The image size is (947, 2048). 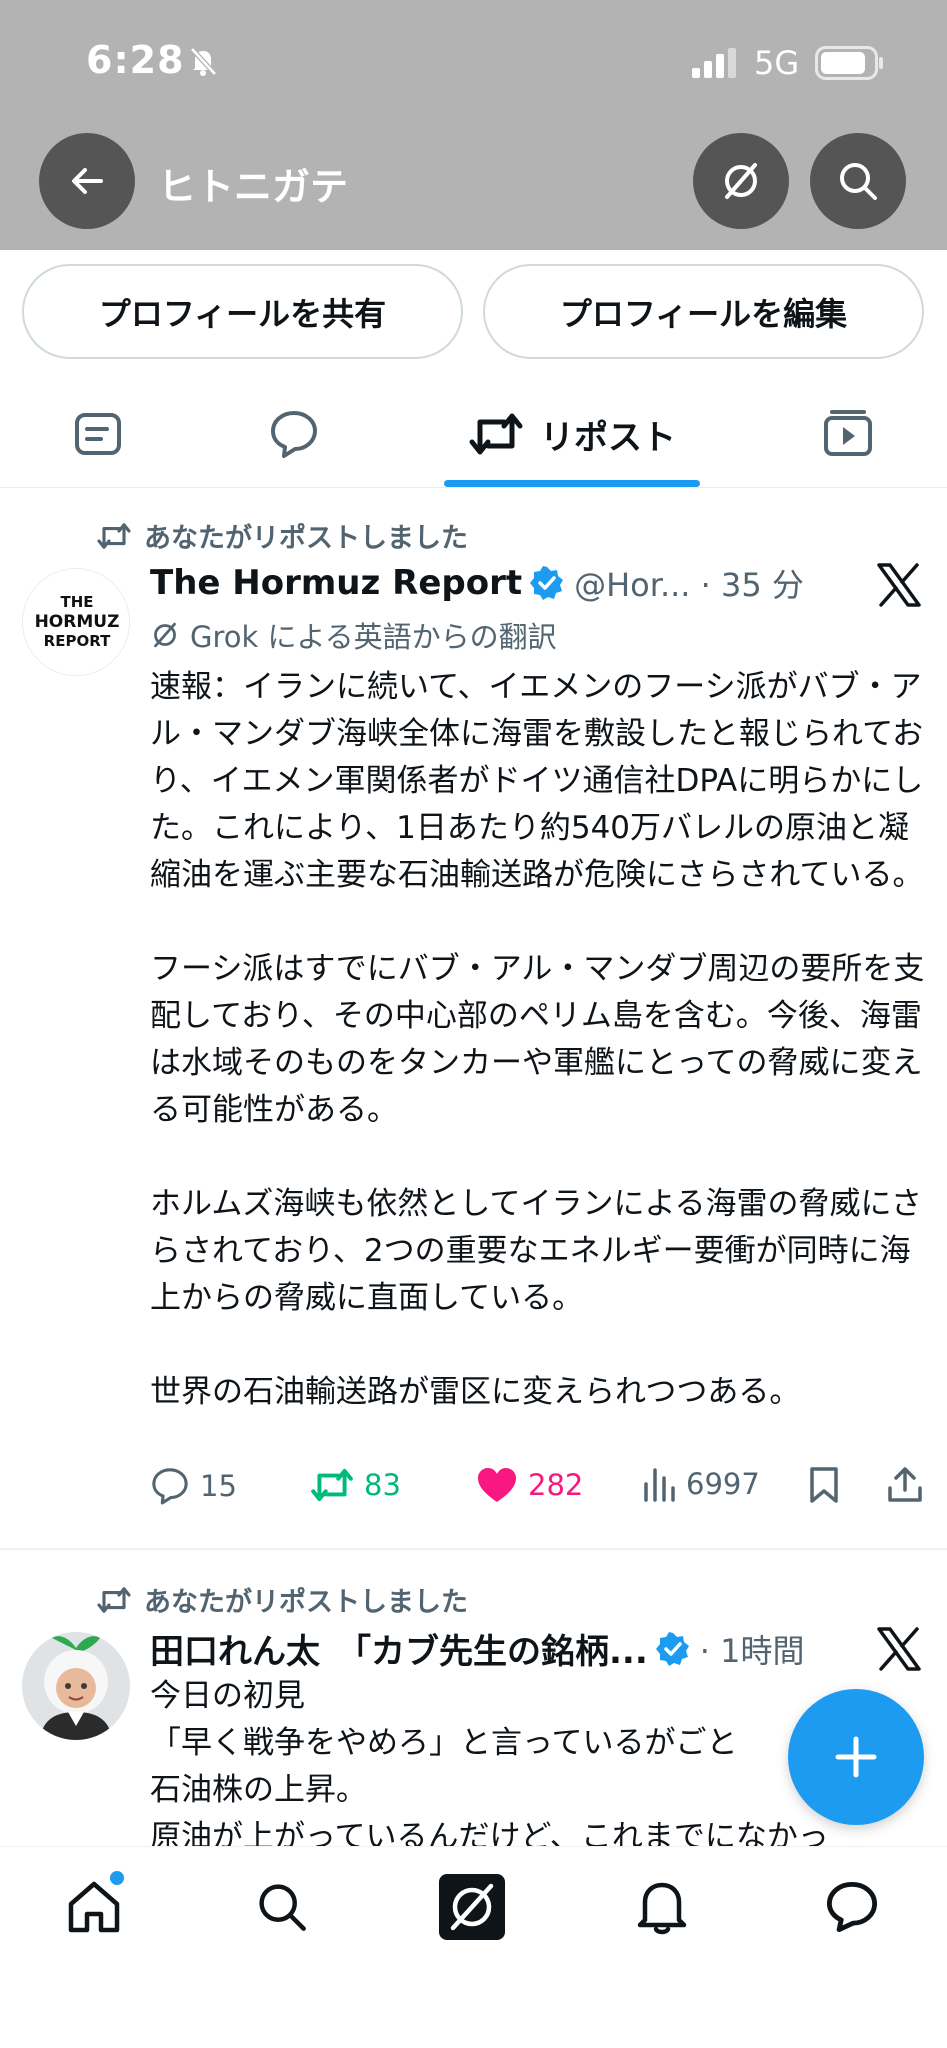 I want to click on profile-tabs: リポスト, so click(x=473, y=434).